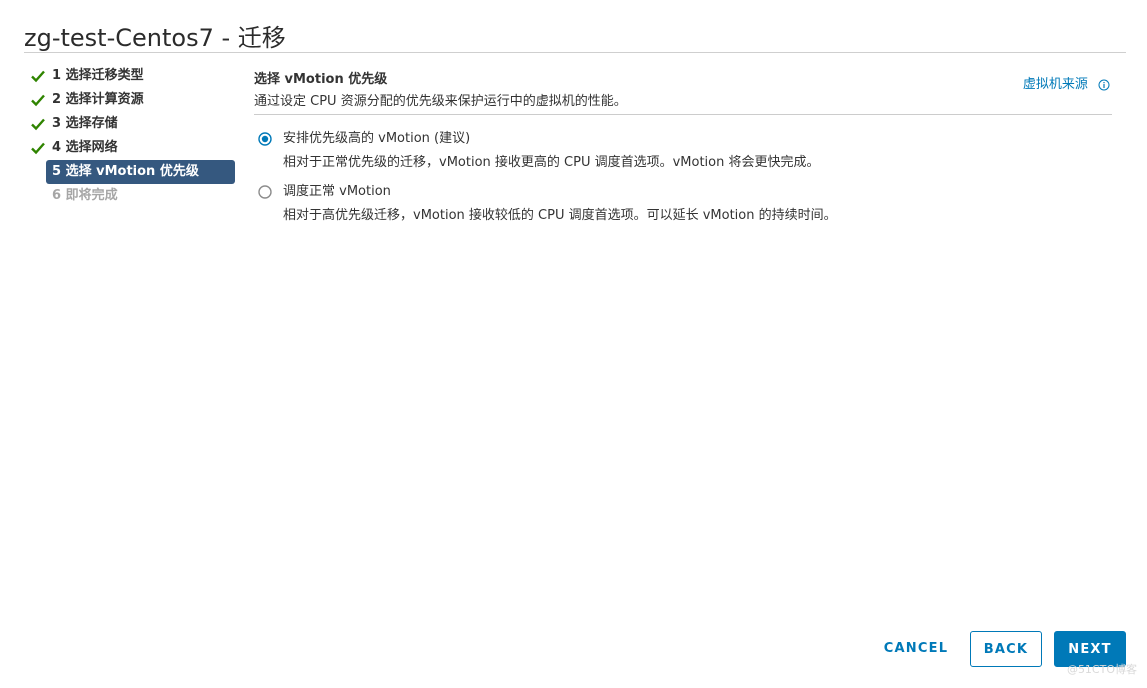  Describe the element at coordinates (440, 101) in the screenshot. I see `section-description: 通过设定 CPU 资源分配的优先级来保护运行中的虚拟机的性能。` at that location.